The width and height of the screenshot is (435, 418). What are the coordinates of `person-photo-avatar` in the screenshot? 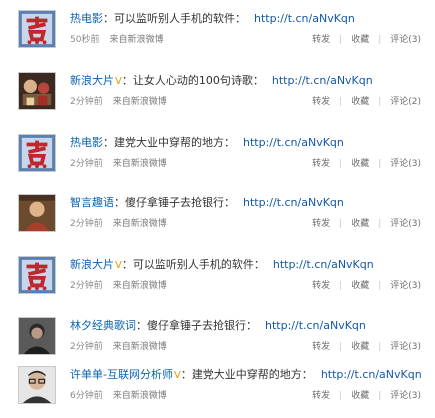 It's located at (37, 336).